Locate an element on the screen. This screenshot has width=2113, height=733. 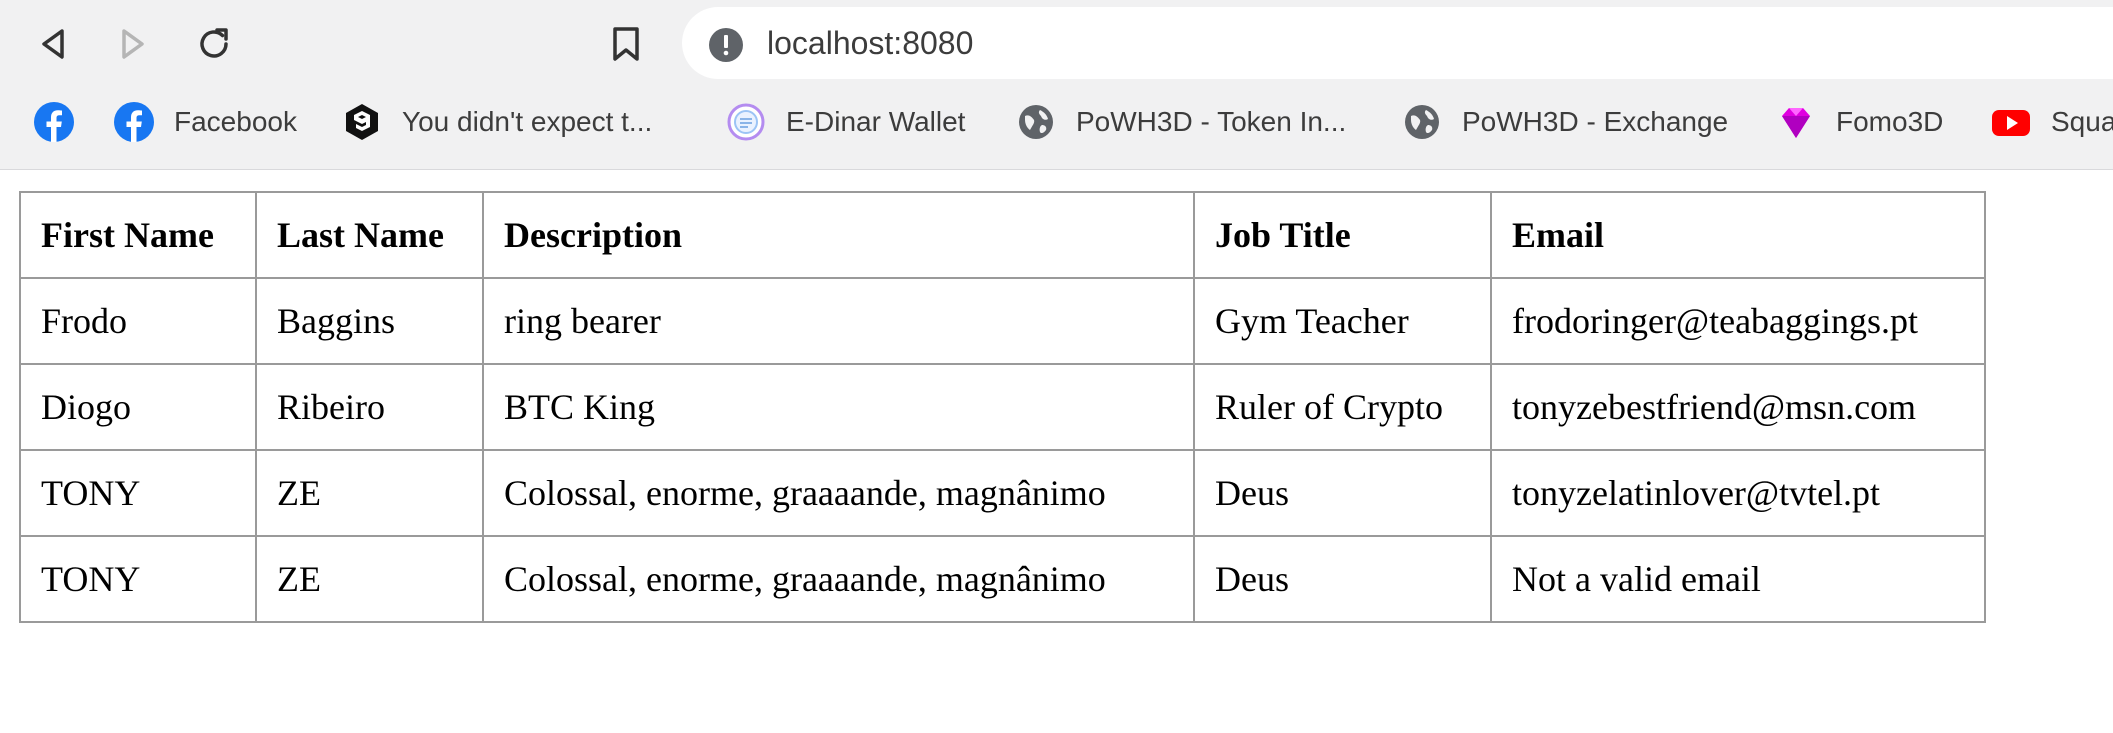
bookmark-label: Fomo3D is located at coordinates (1890, 121).